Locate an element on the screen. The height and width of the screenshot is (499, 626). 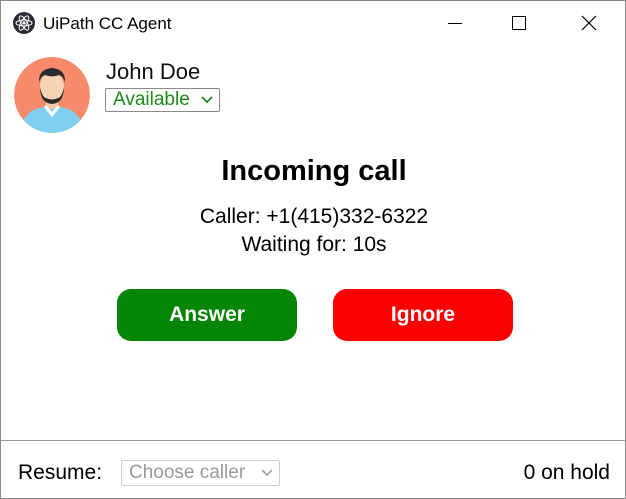
call-heading: Incoming call is located at coordinates (314, 171).